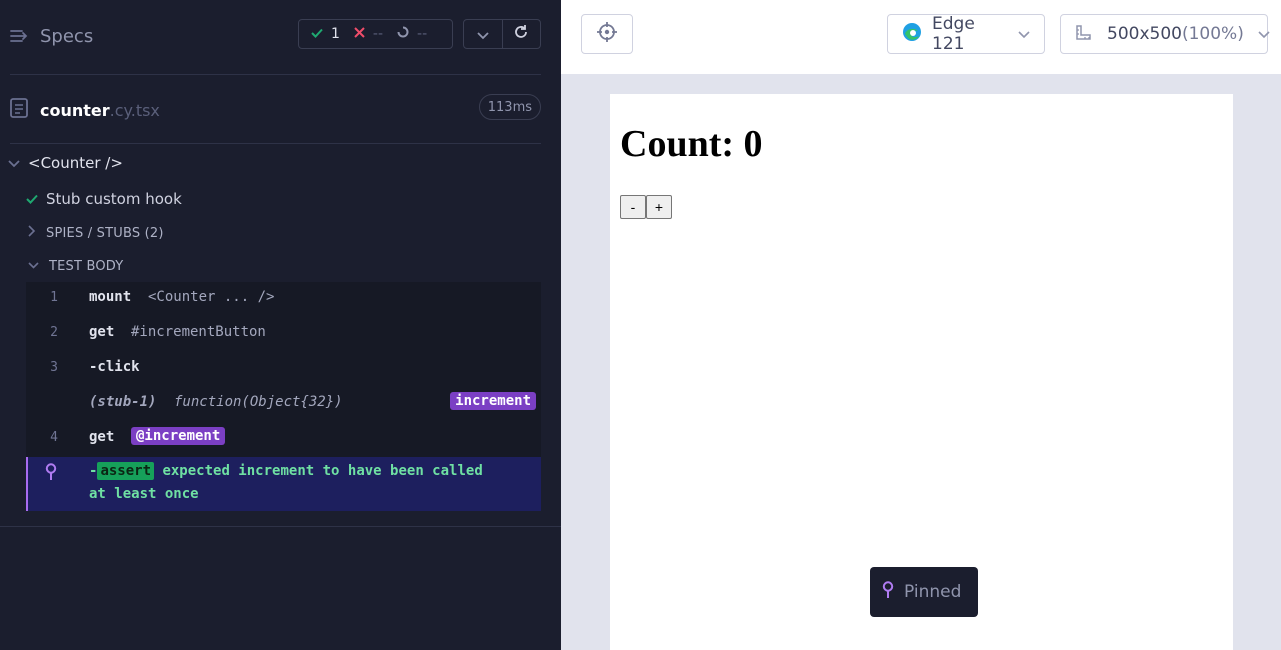 Image resolution: width=1281 pixels, height=650 pixels. I want to click on crosshair-icon, so click(607, 34).